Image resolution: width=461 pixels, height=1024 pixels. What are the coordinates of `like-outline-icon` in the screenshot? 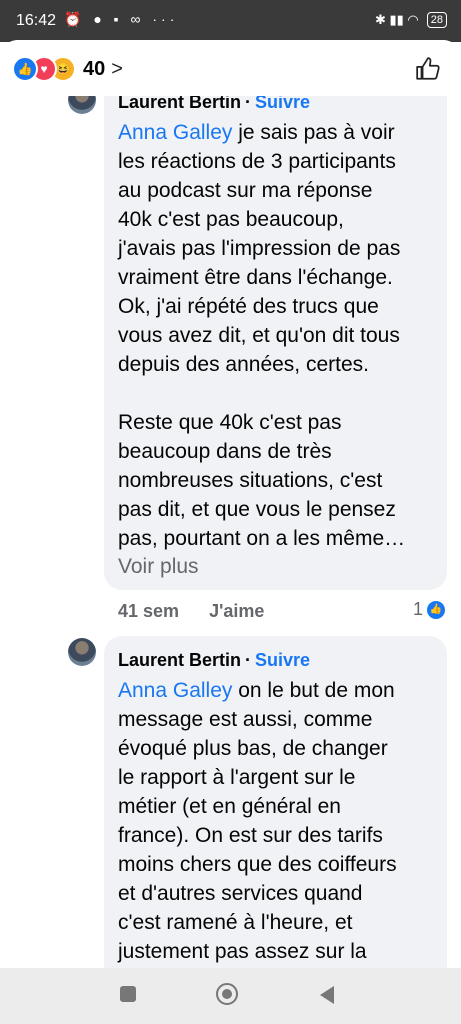 It's located at (428, 69).